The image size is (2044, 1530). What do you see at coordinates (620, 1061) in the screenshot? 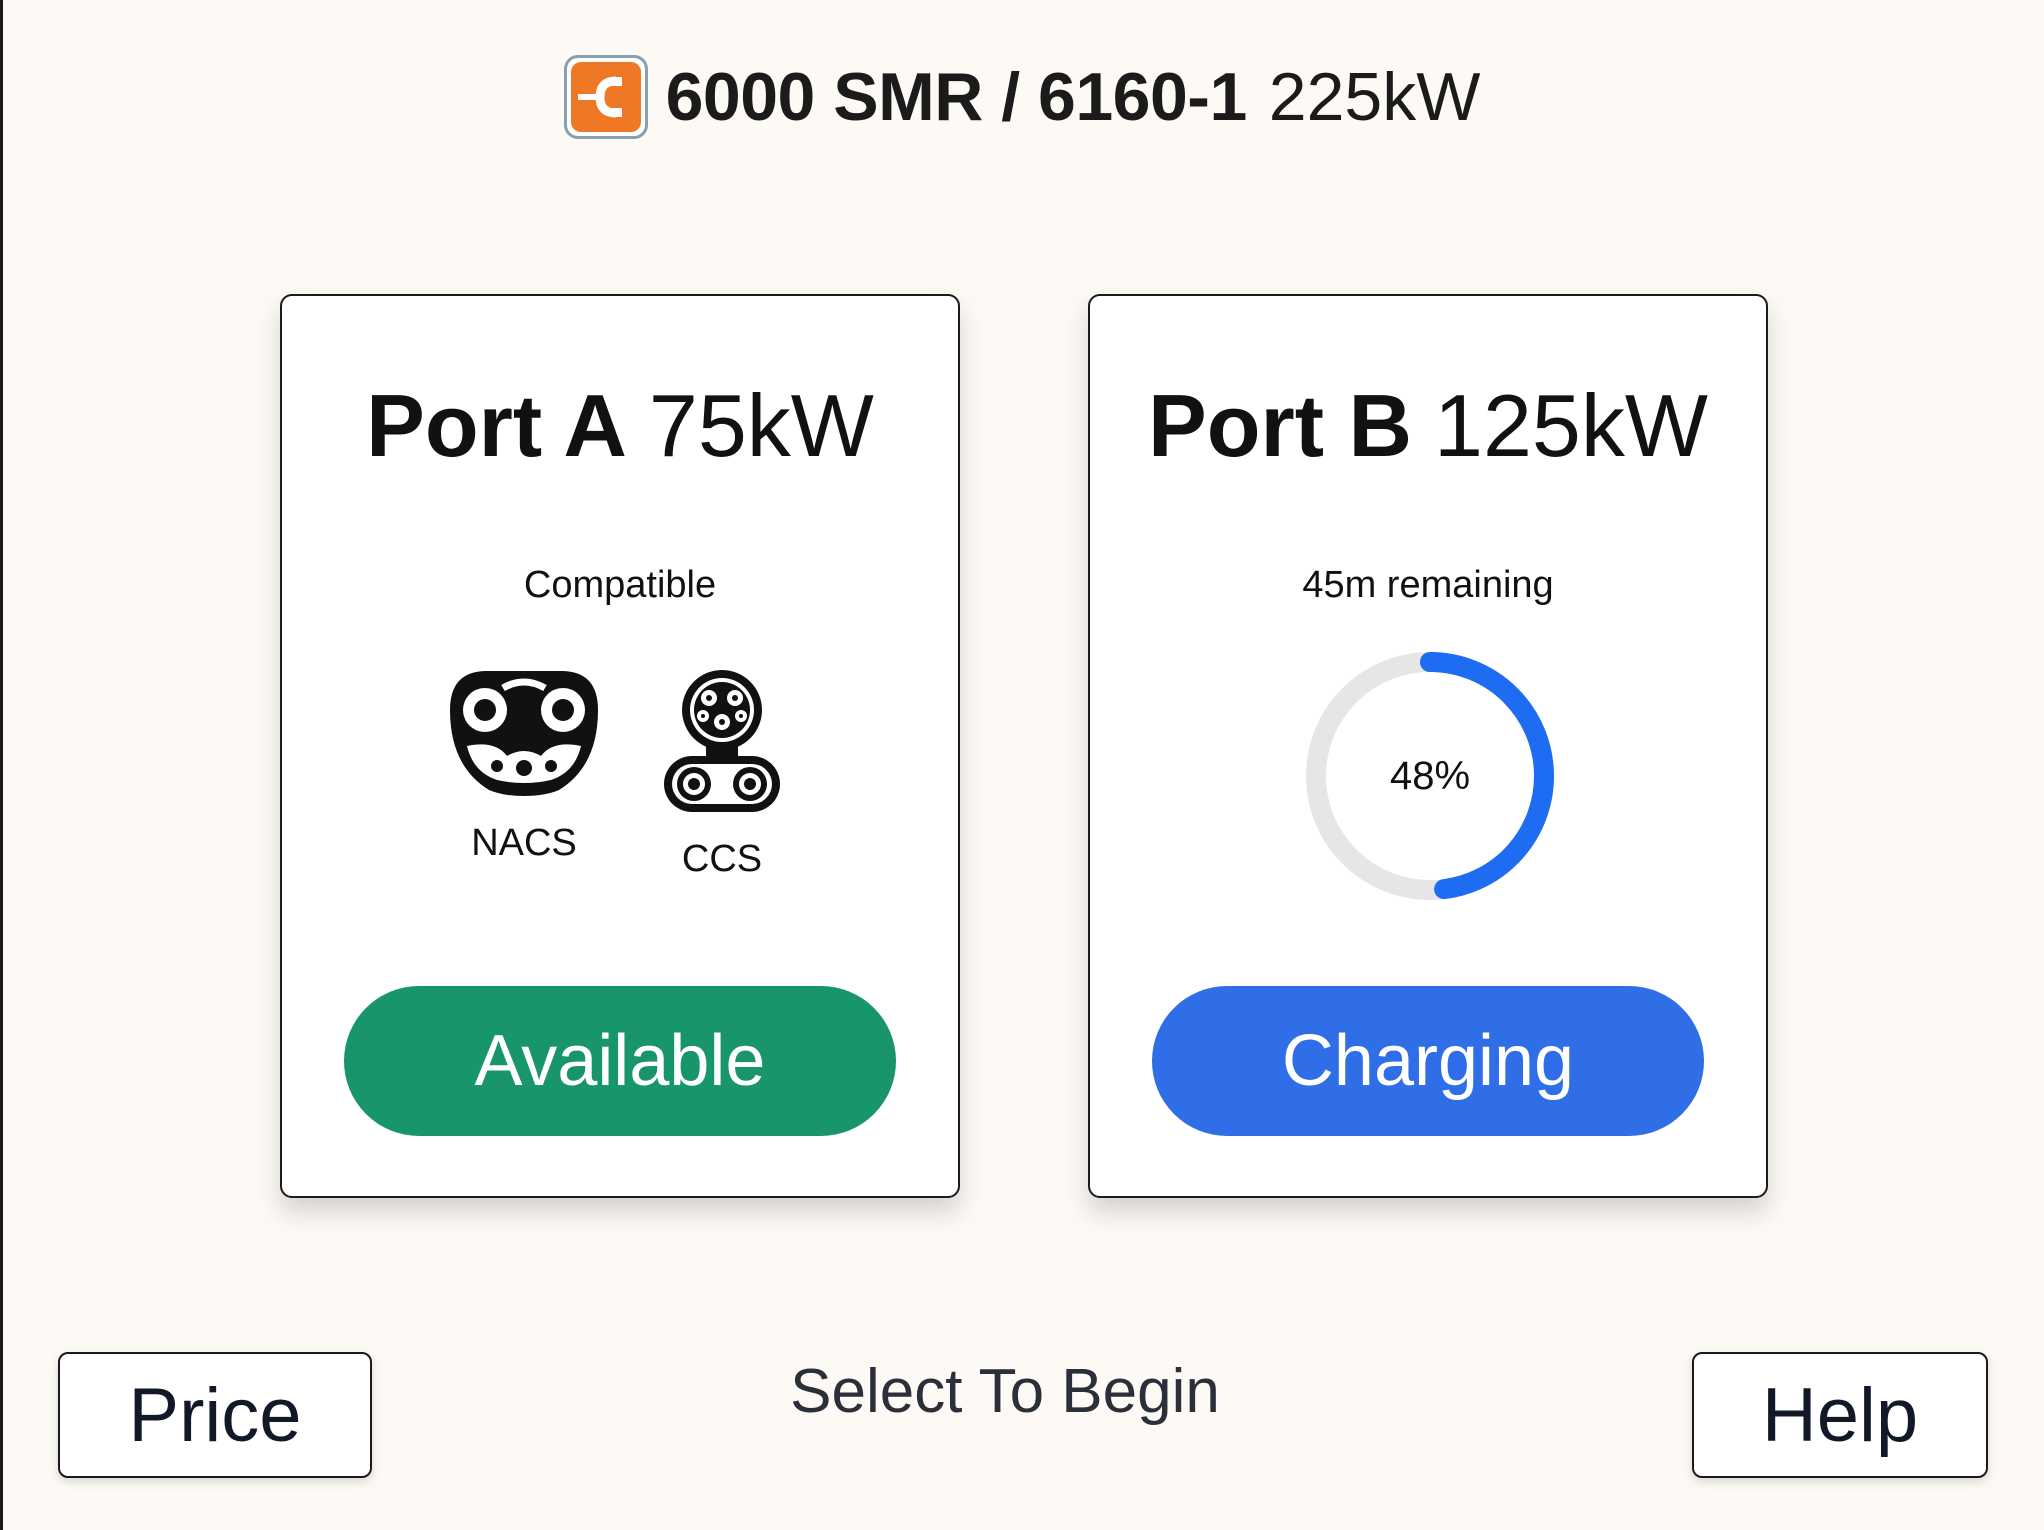
I see `available-button: Available` at bounding box center [620, 1061].